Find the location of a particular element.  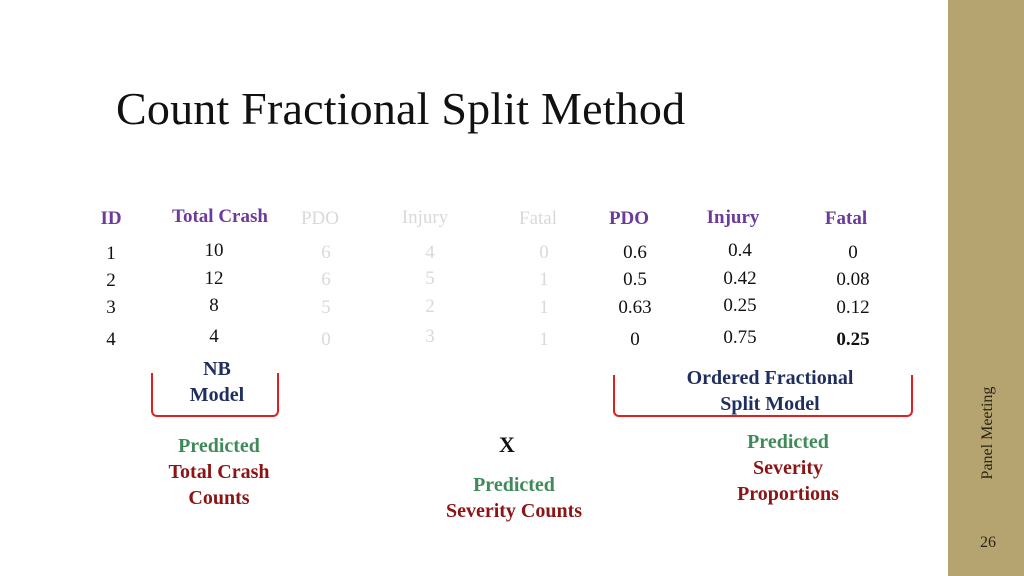

cell-total-crash: 10 is located at coordinates (214, 250).